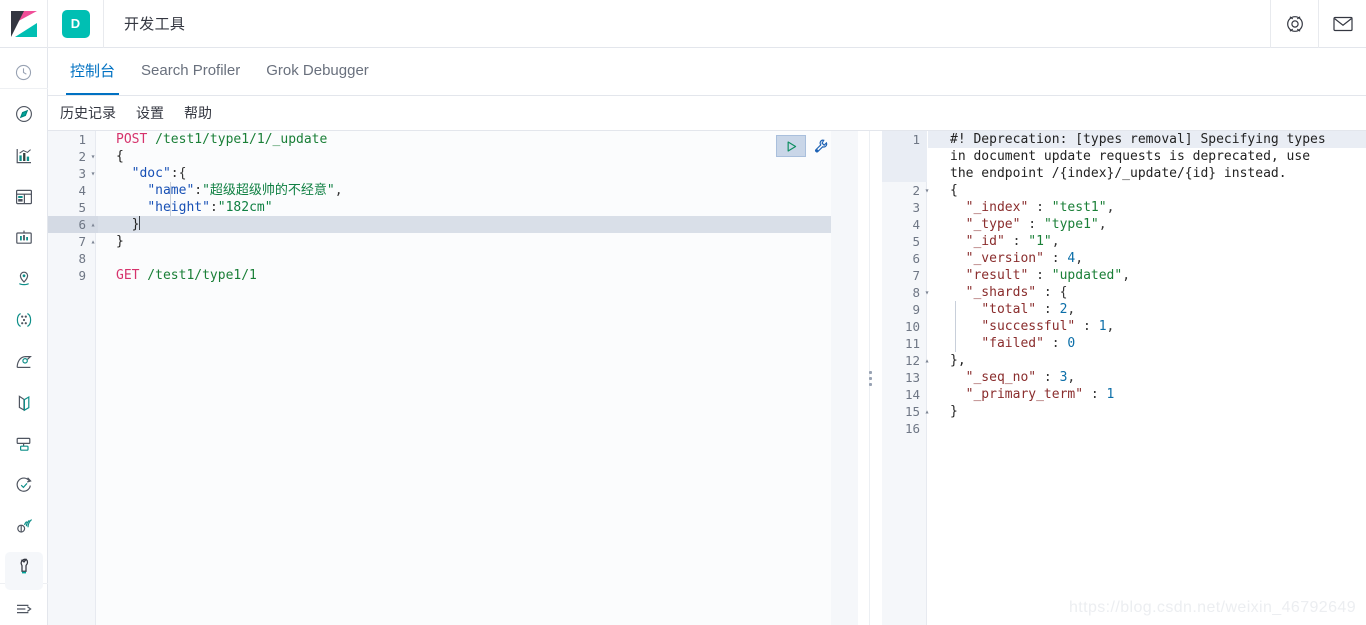  I want to click on json-value: 1, so click(1102, 326).